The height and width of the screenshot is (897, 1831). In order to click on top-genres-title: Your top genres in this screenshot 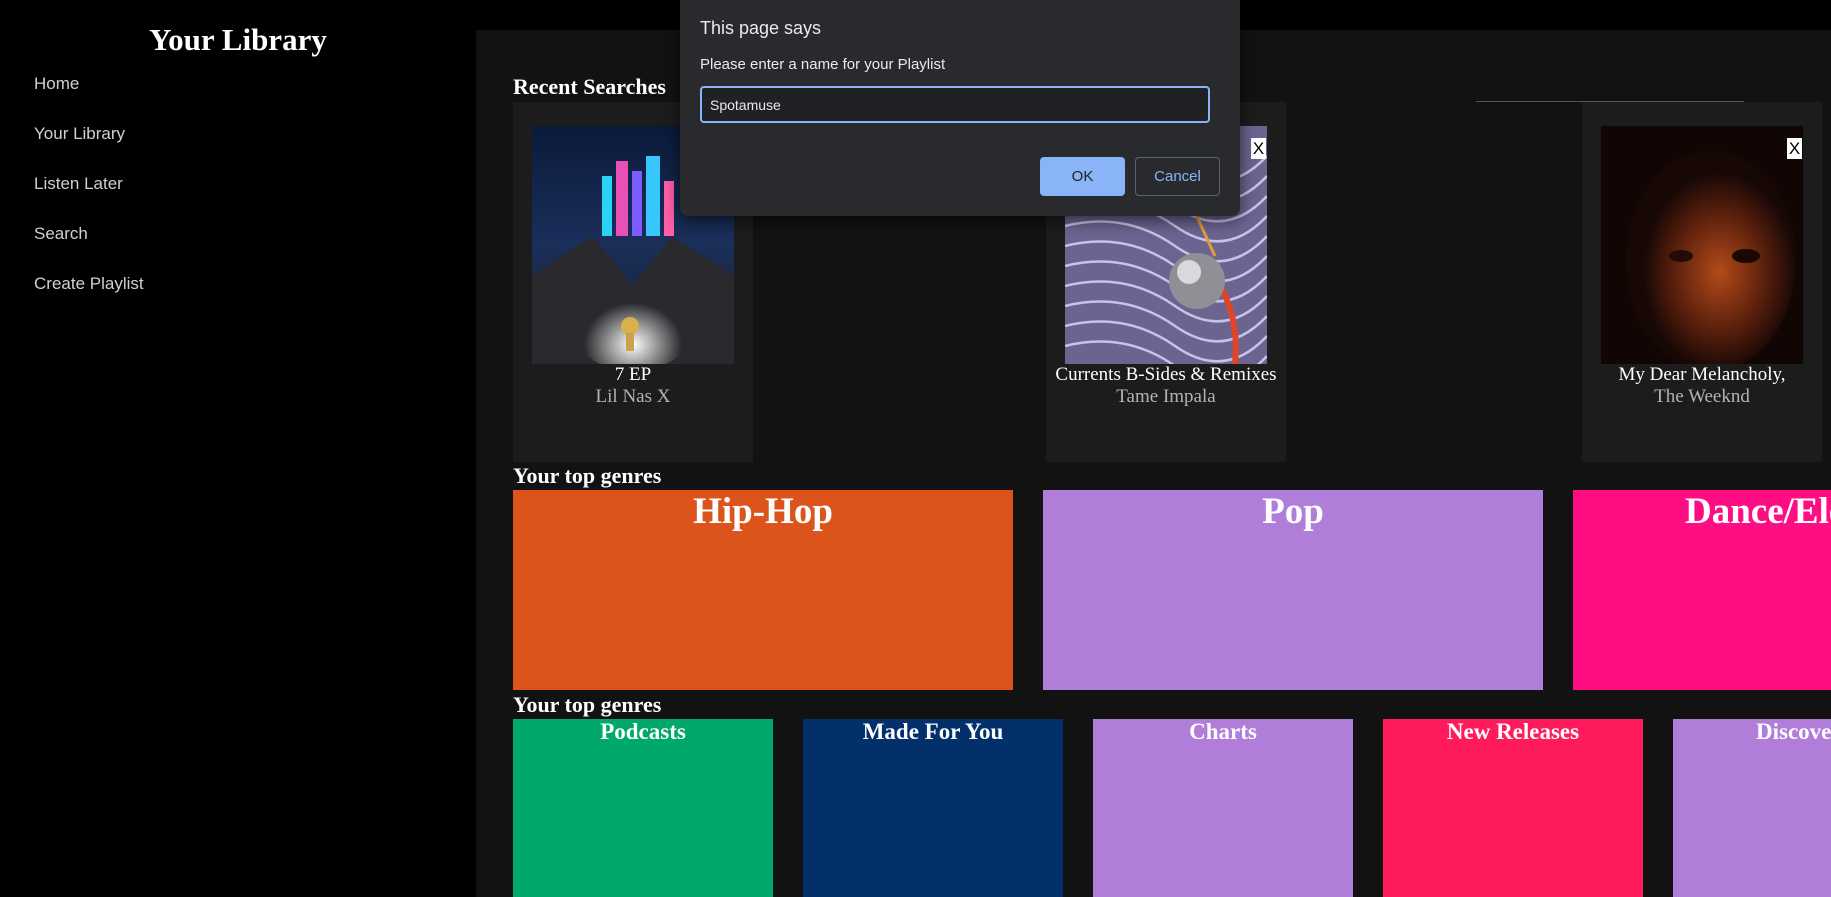, I will do `click(587, 475)`.